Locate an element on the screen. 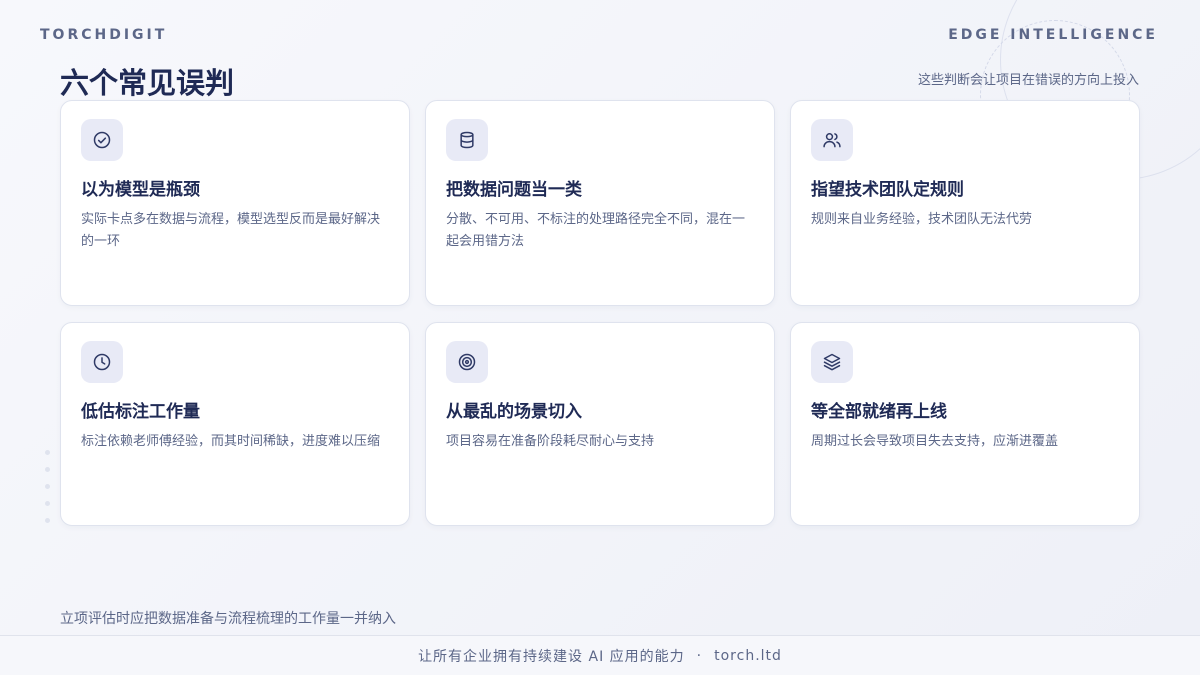 The image size is (1200, 675). card-description: 规则来自业务经验，技术团队无法代劳 is located at coordinates (922, 219).